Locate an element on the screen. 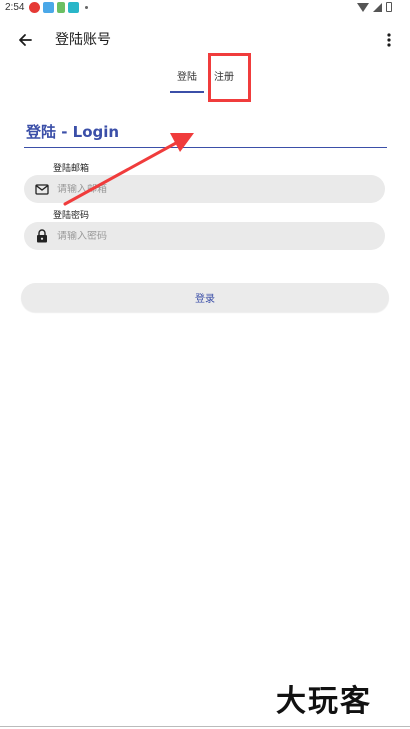 The width and height of the screenshot is (410, 729). mail-icon is located at coordinates (39, 189).